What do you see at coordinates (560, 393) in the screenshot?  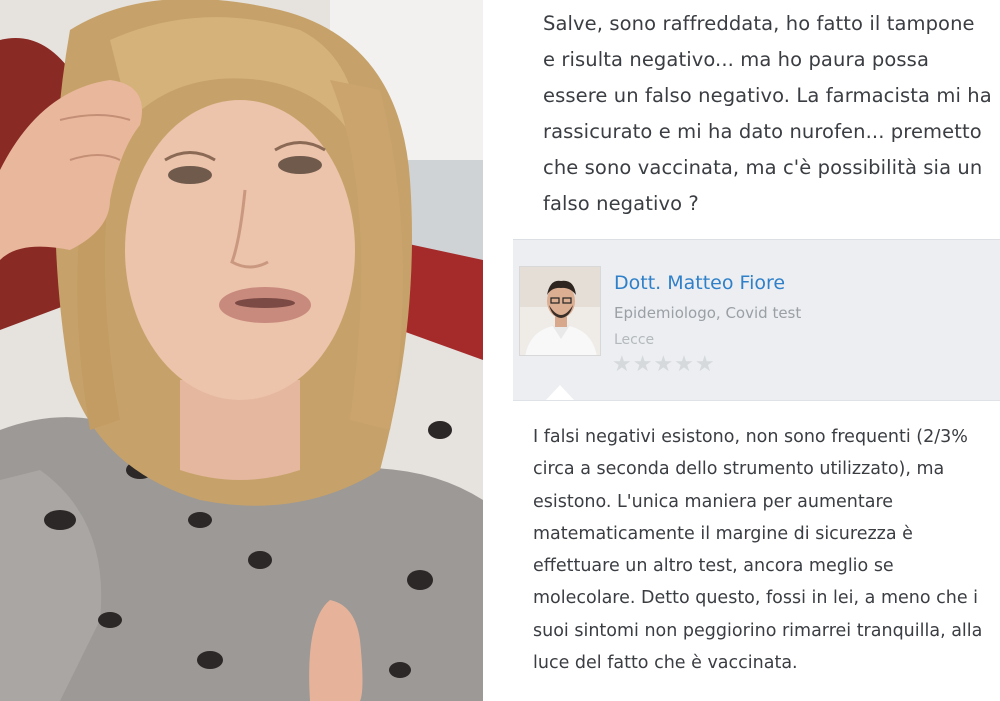 I see `answer-bubble-tail` at bounding box center [560, 393].